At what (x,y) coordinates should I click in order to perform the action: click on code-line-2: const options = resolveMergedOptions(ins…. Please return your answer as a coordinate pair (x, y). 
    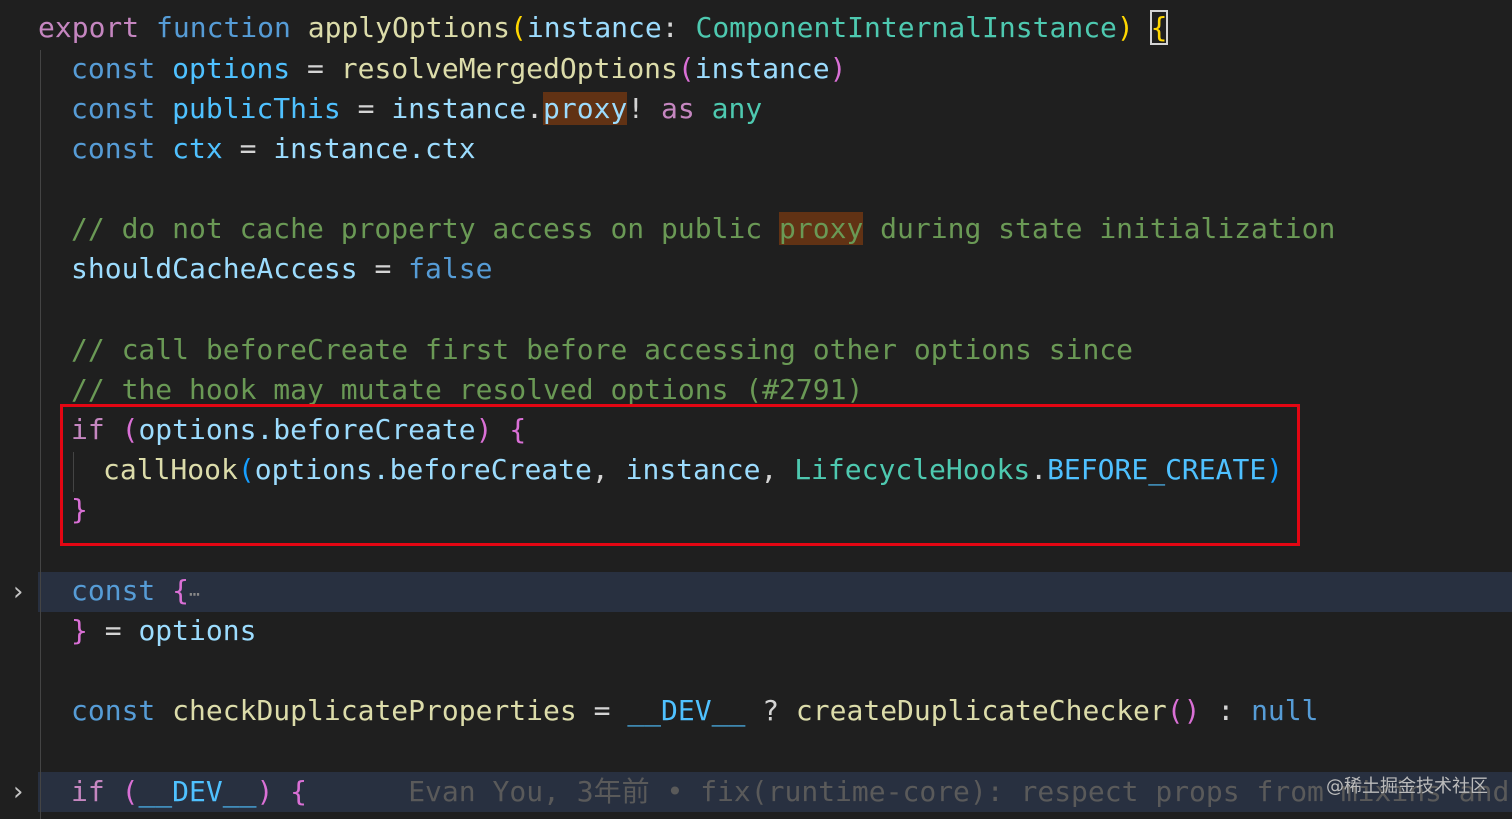
    Looking at the image, I should click on (459, 68).